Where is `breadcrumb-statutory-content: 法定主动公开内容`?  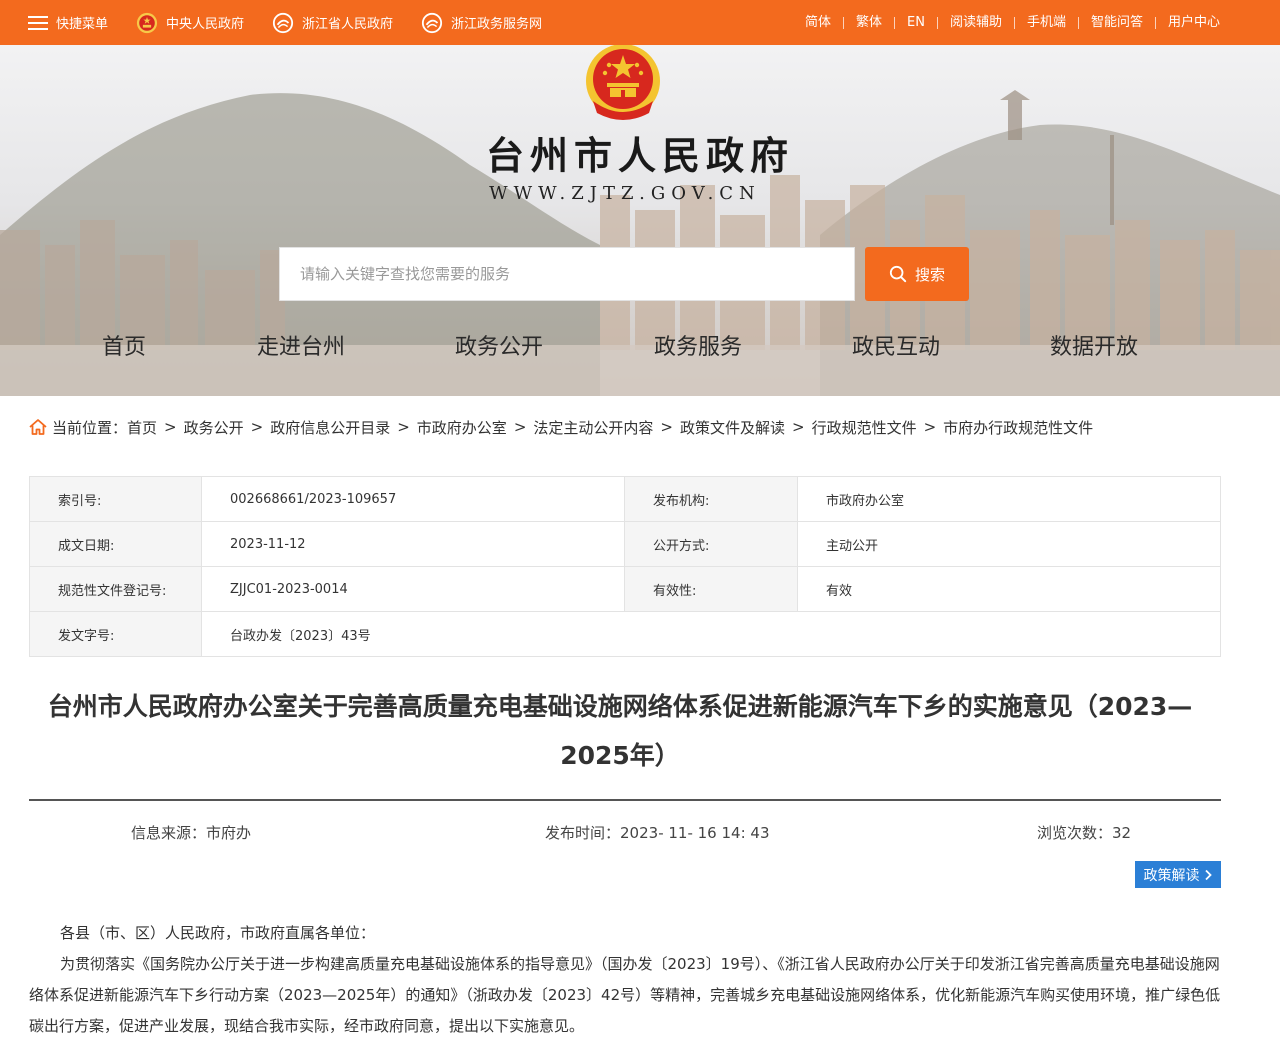 breadcrumb-statutory-content: 法定主动公开内容 is located at coordinates (593, 427).